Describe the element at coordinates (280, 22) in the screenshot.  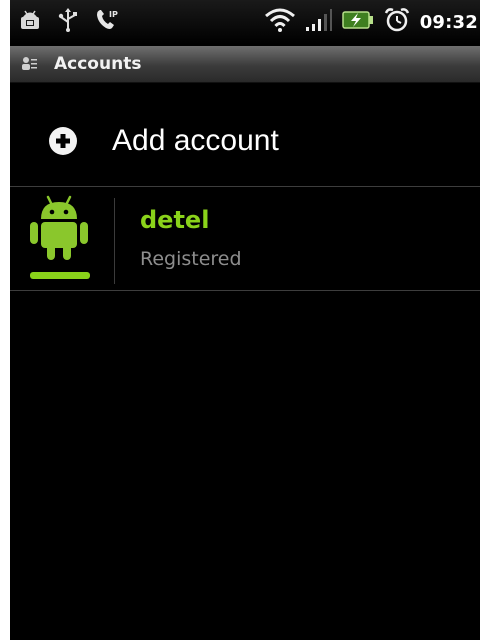
I see `wifi-icon` at that location.